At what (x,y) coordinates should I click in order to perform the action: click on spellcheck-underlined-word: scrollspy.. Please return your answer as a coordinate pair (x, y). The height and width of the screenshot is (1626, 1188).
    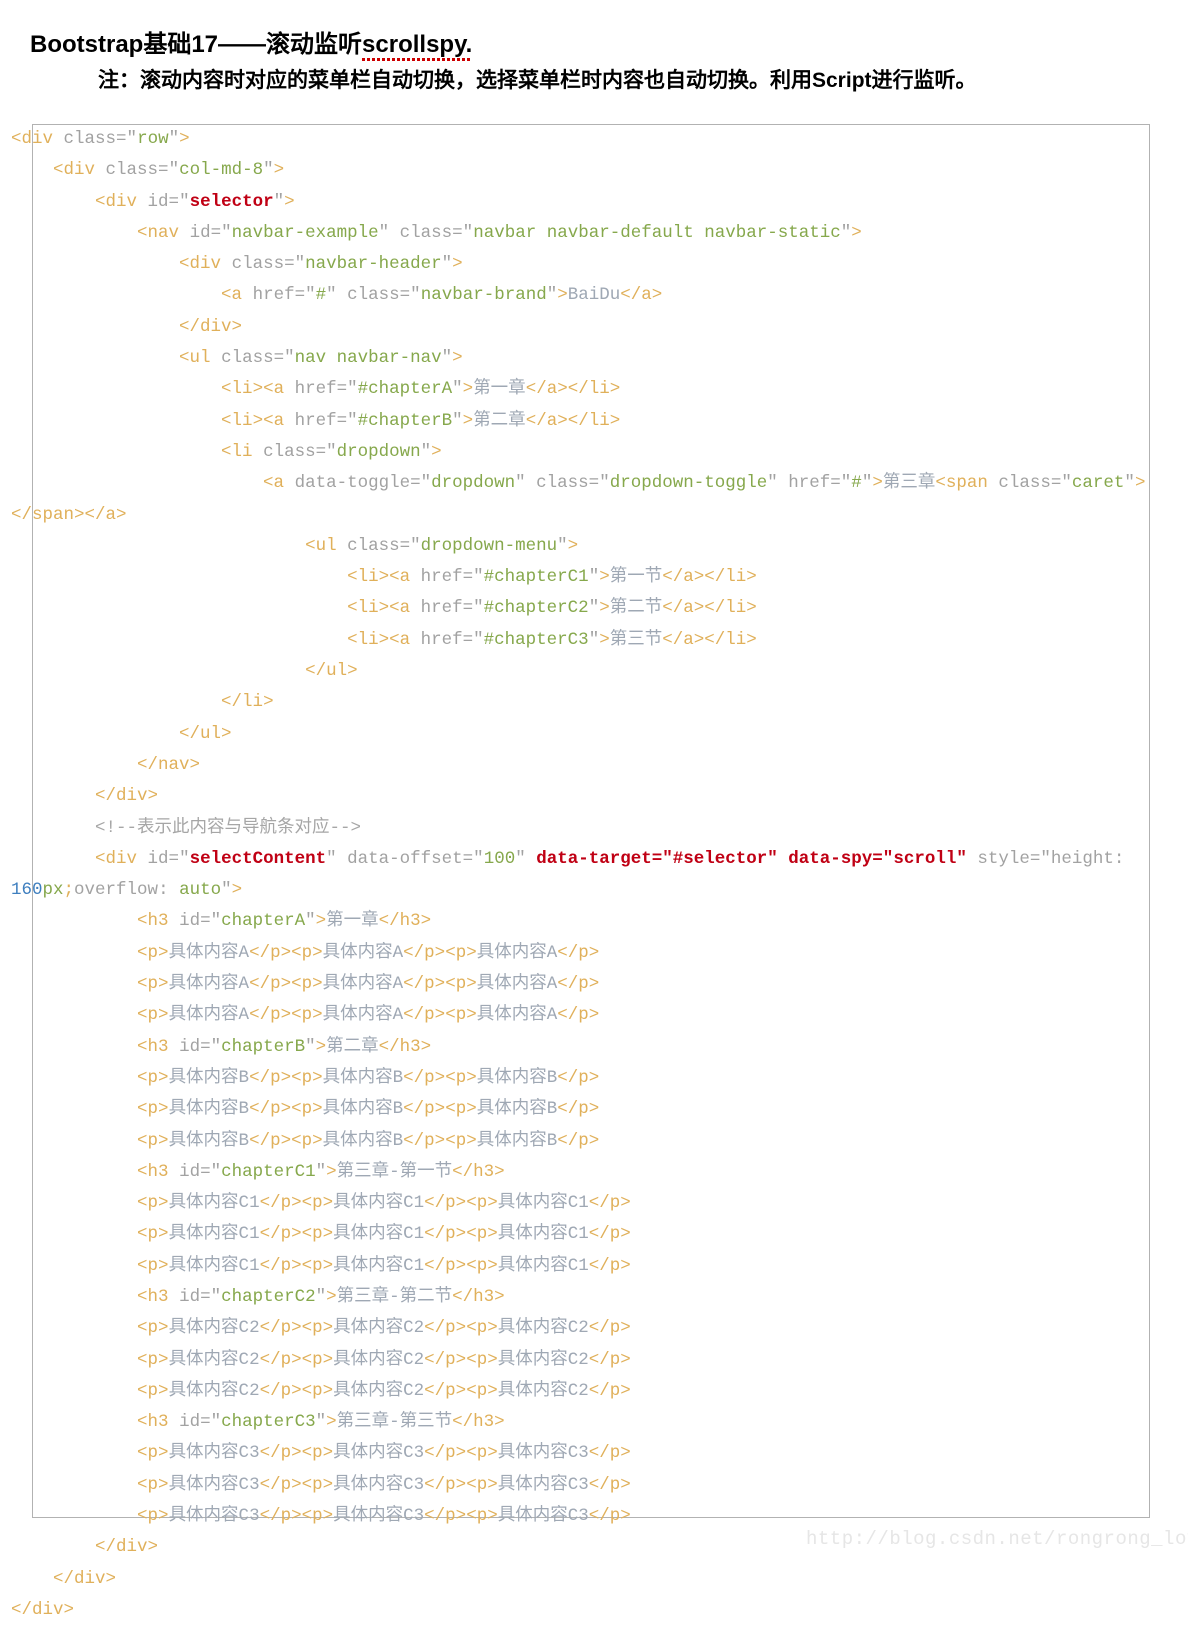
    Looking at the image, I should click on (417, 46).